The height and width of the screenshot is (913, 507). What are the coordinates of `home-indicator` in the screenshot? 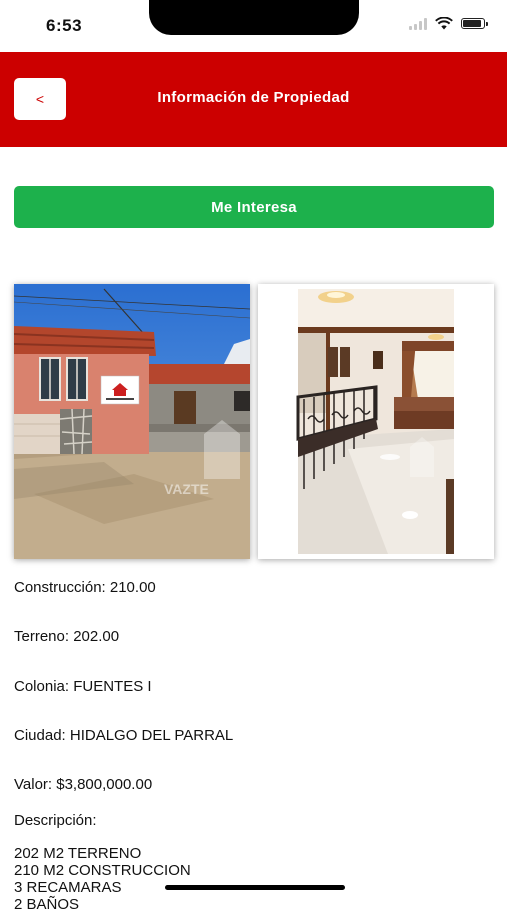 It's located at (255, 887).